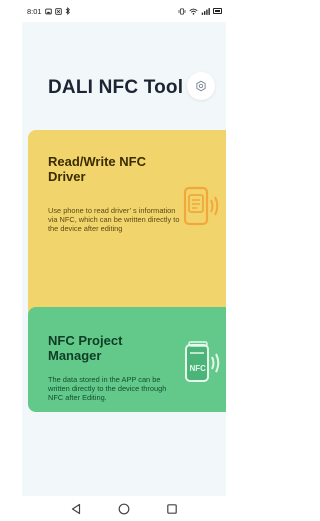 Image resolution: width=320 pixels, height=521 pixels. Describe the element at coordinates (205, 11) in the screenshot. I see `signal-icon` at that location.